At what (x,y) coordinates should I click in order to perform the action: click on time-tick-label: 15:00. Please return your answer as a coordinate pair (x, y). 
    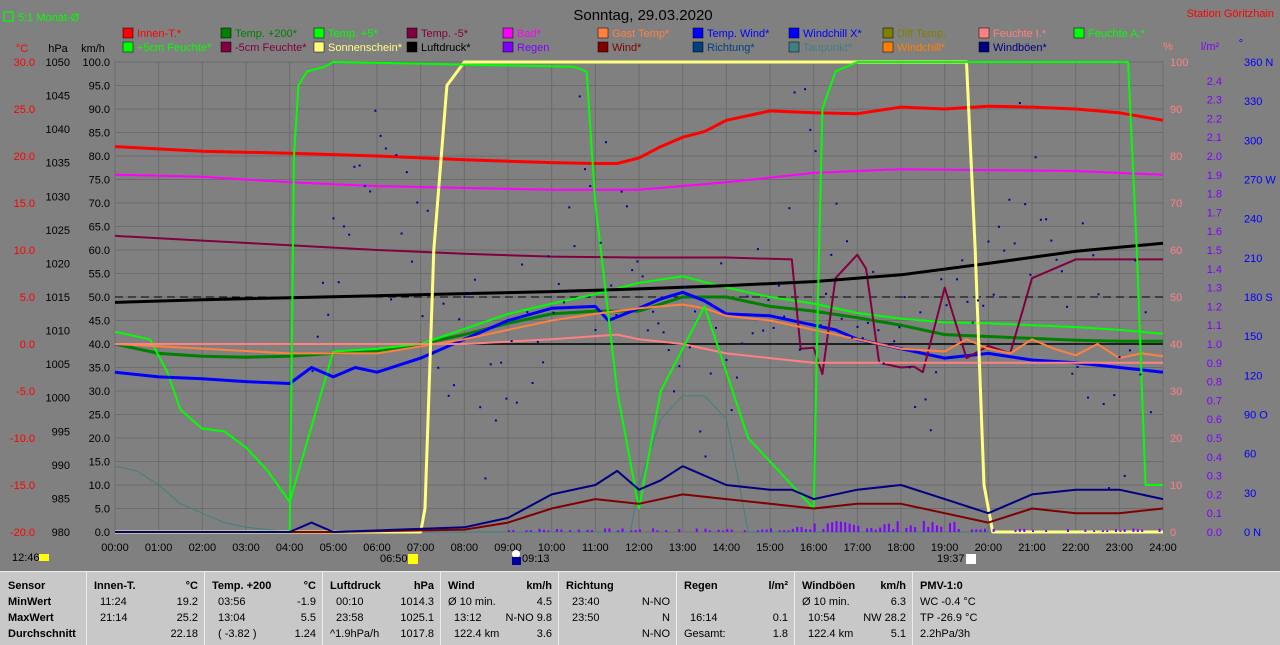
    Looking at the image, I should click on (770, 548).